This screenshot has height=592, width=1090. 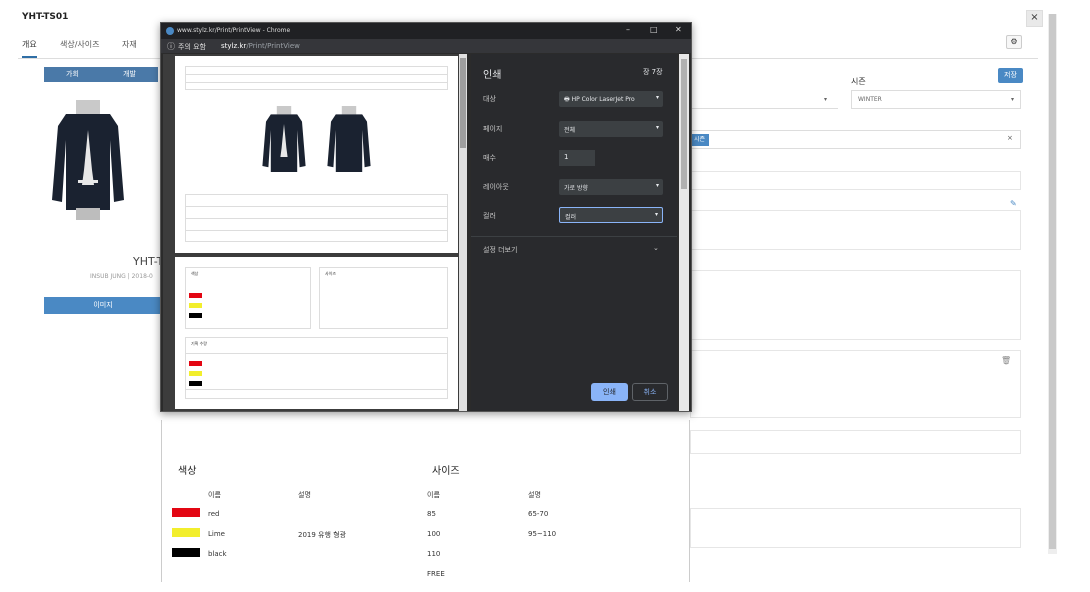 What do you see at coordinates (654, 29) in the screenshot?
I see `maximize-icon: □` at bounding box center [654, 29].